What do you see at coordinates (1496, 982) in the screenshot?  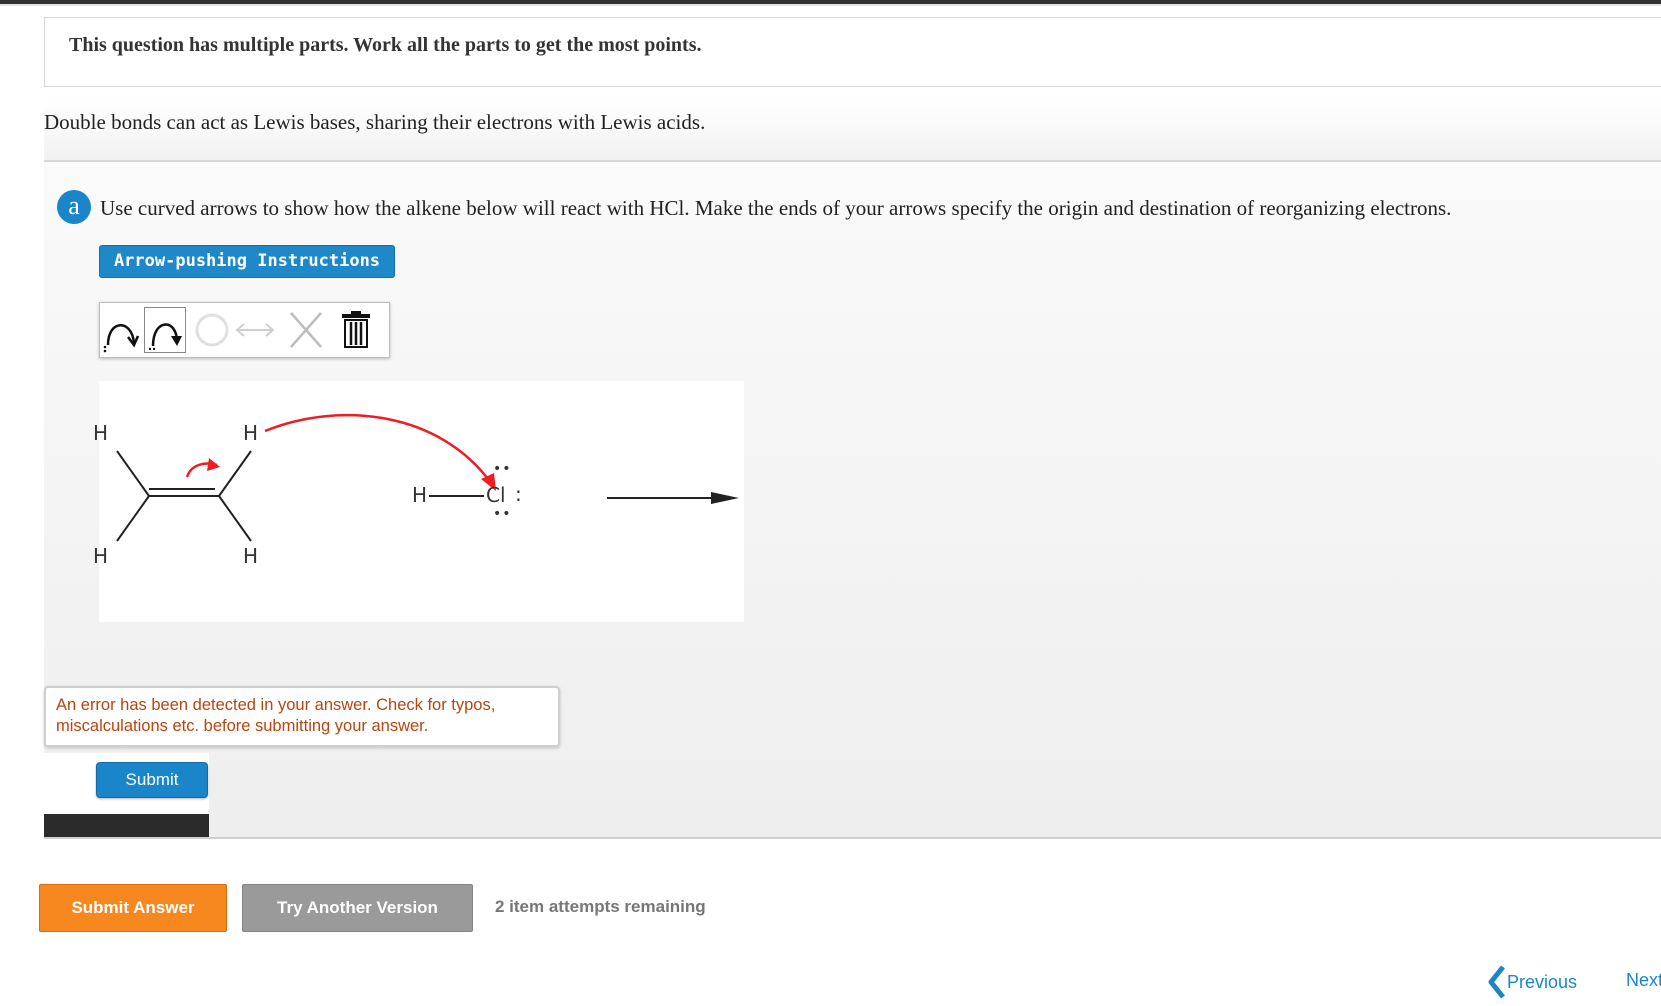 I see `chevron-left-icon` at bounding box center [1496, 982].